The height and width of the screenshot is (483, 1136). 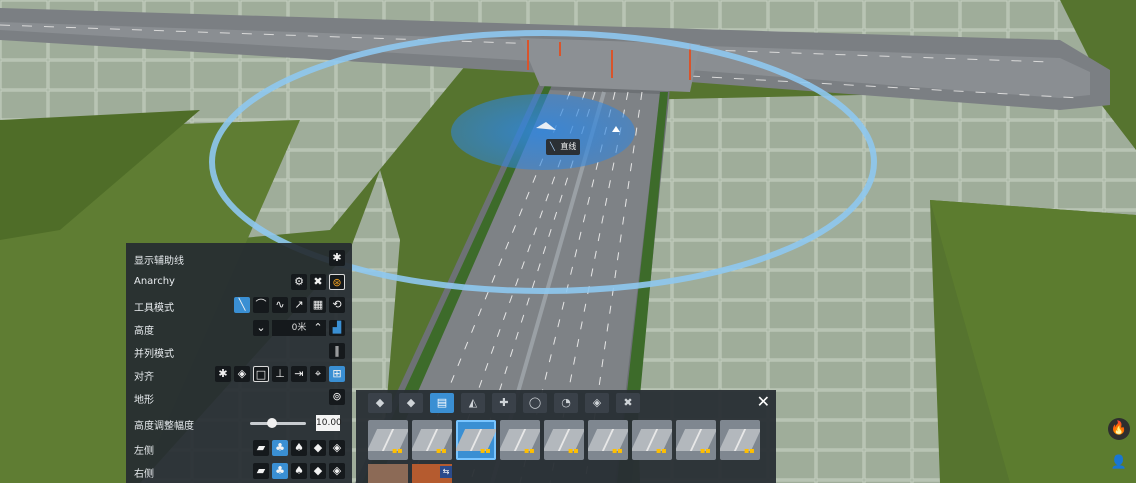 I want to click on grid-mode-icon: ▦, so click(x=318, y=305).